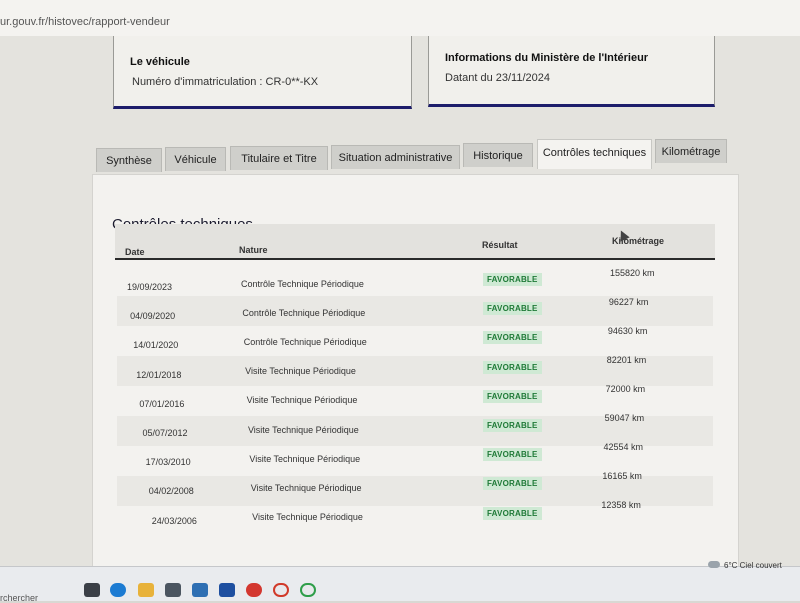  I want to click on tab-label: Historique, so click(498, 156).